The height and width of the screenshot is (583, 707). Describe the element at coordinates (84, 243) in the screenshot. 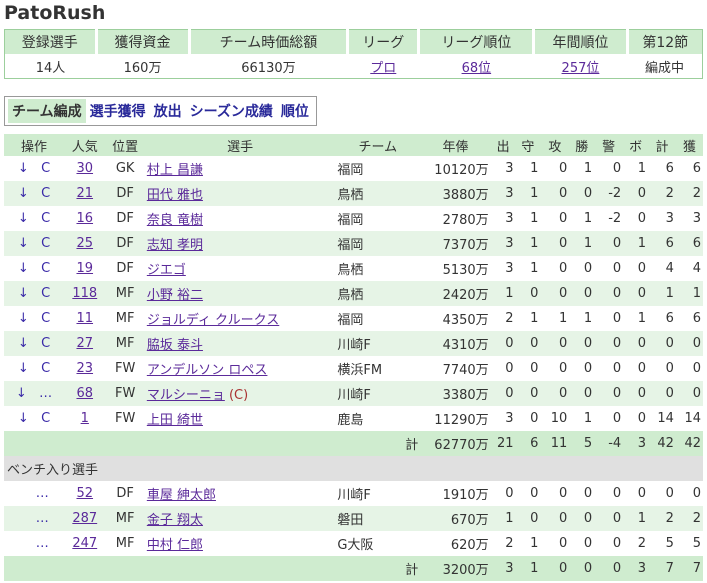

I see `popularity-link: 25` at that location.